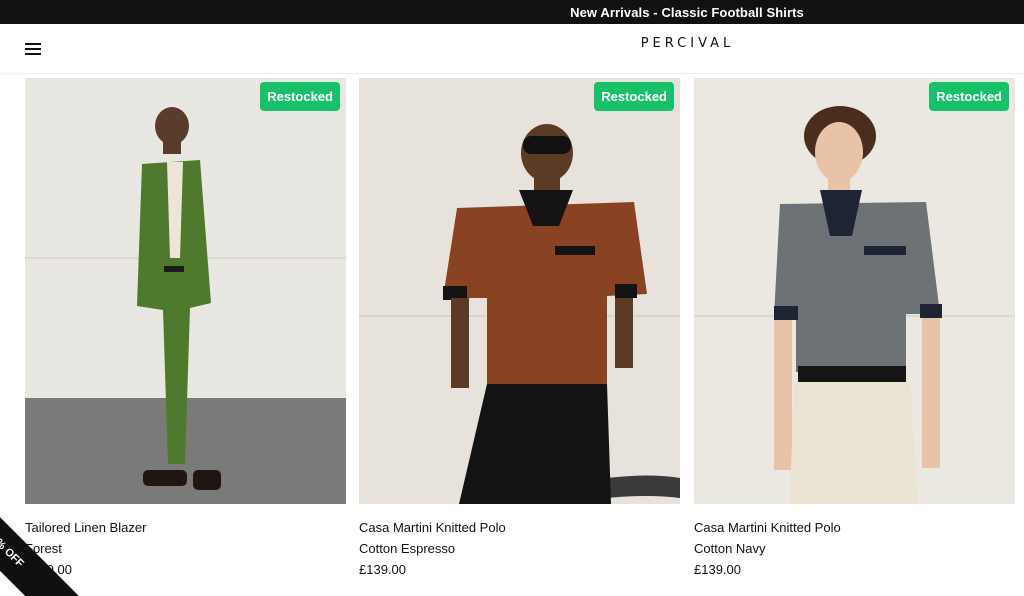 The image size is (1024, 596). What do you see at coordinates (512, 54) in the screenshot?
I see `site-header: PERCIVAL` at bounding box center [512, 54].